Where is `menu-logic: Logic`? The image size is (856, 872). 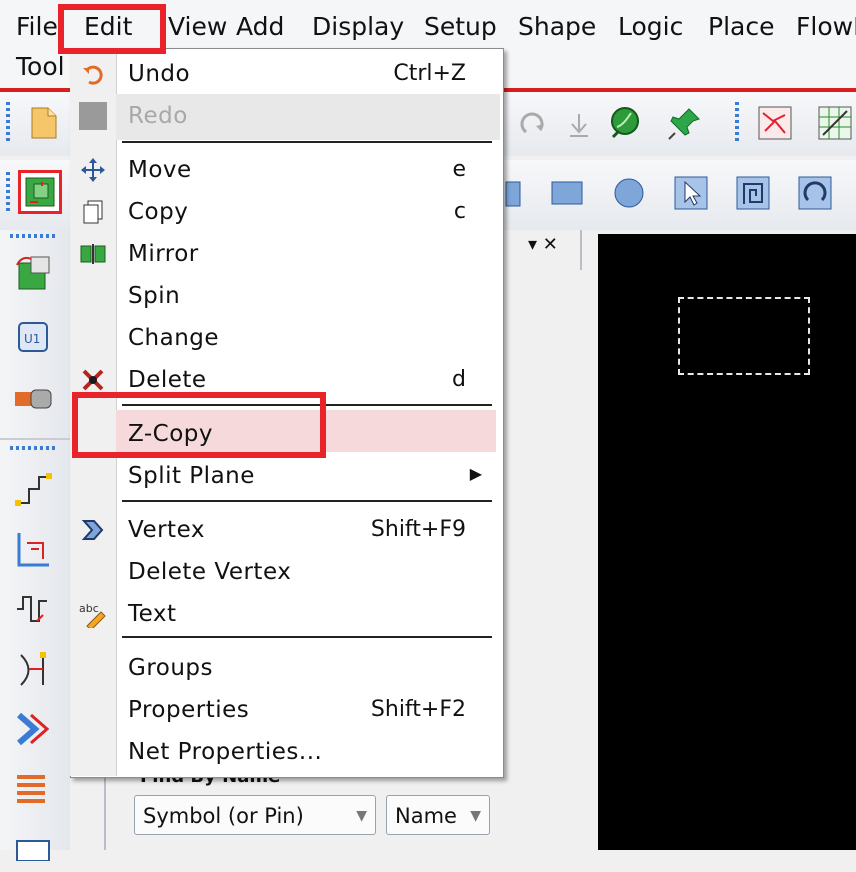 menu-logic: Logic is located at coordinates (650, 27).